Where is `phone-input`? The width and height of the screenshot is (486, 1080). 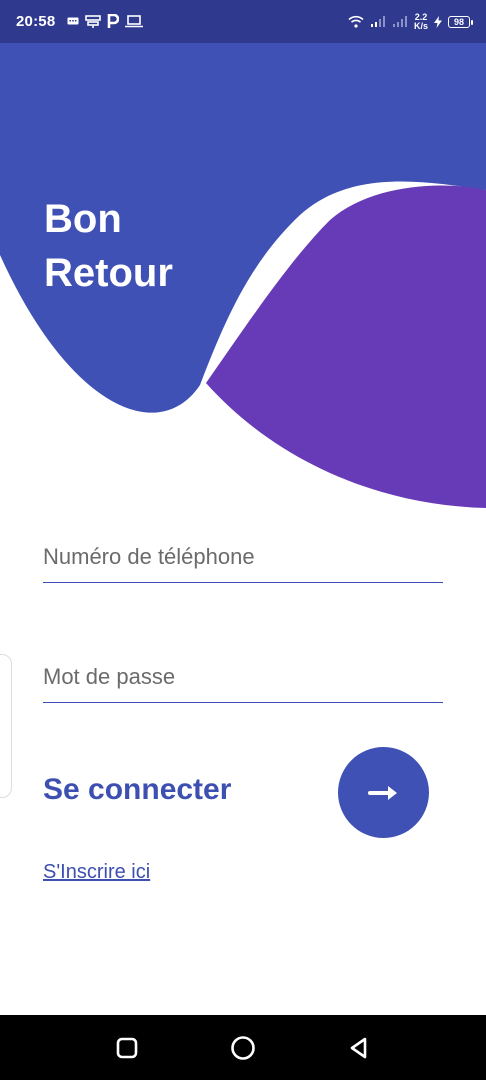 phone-input is located at coordinates (243, 557).